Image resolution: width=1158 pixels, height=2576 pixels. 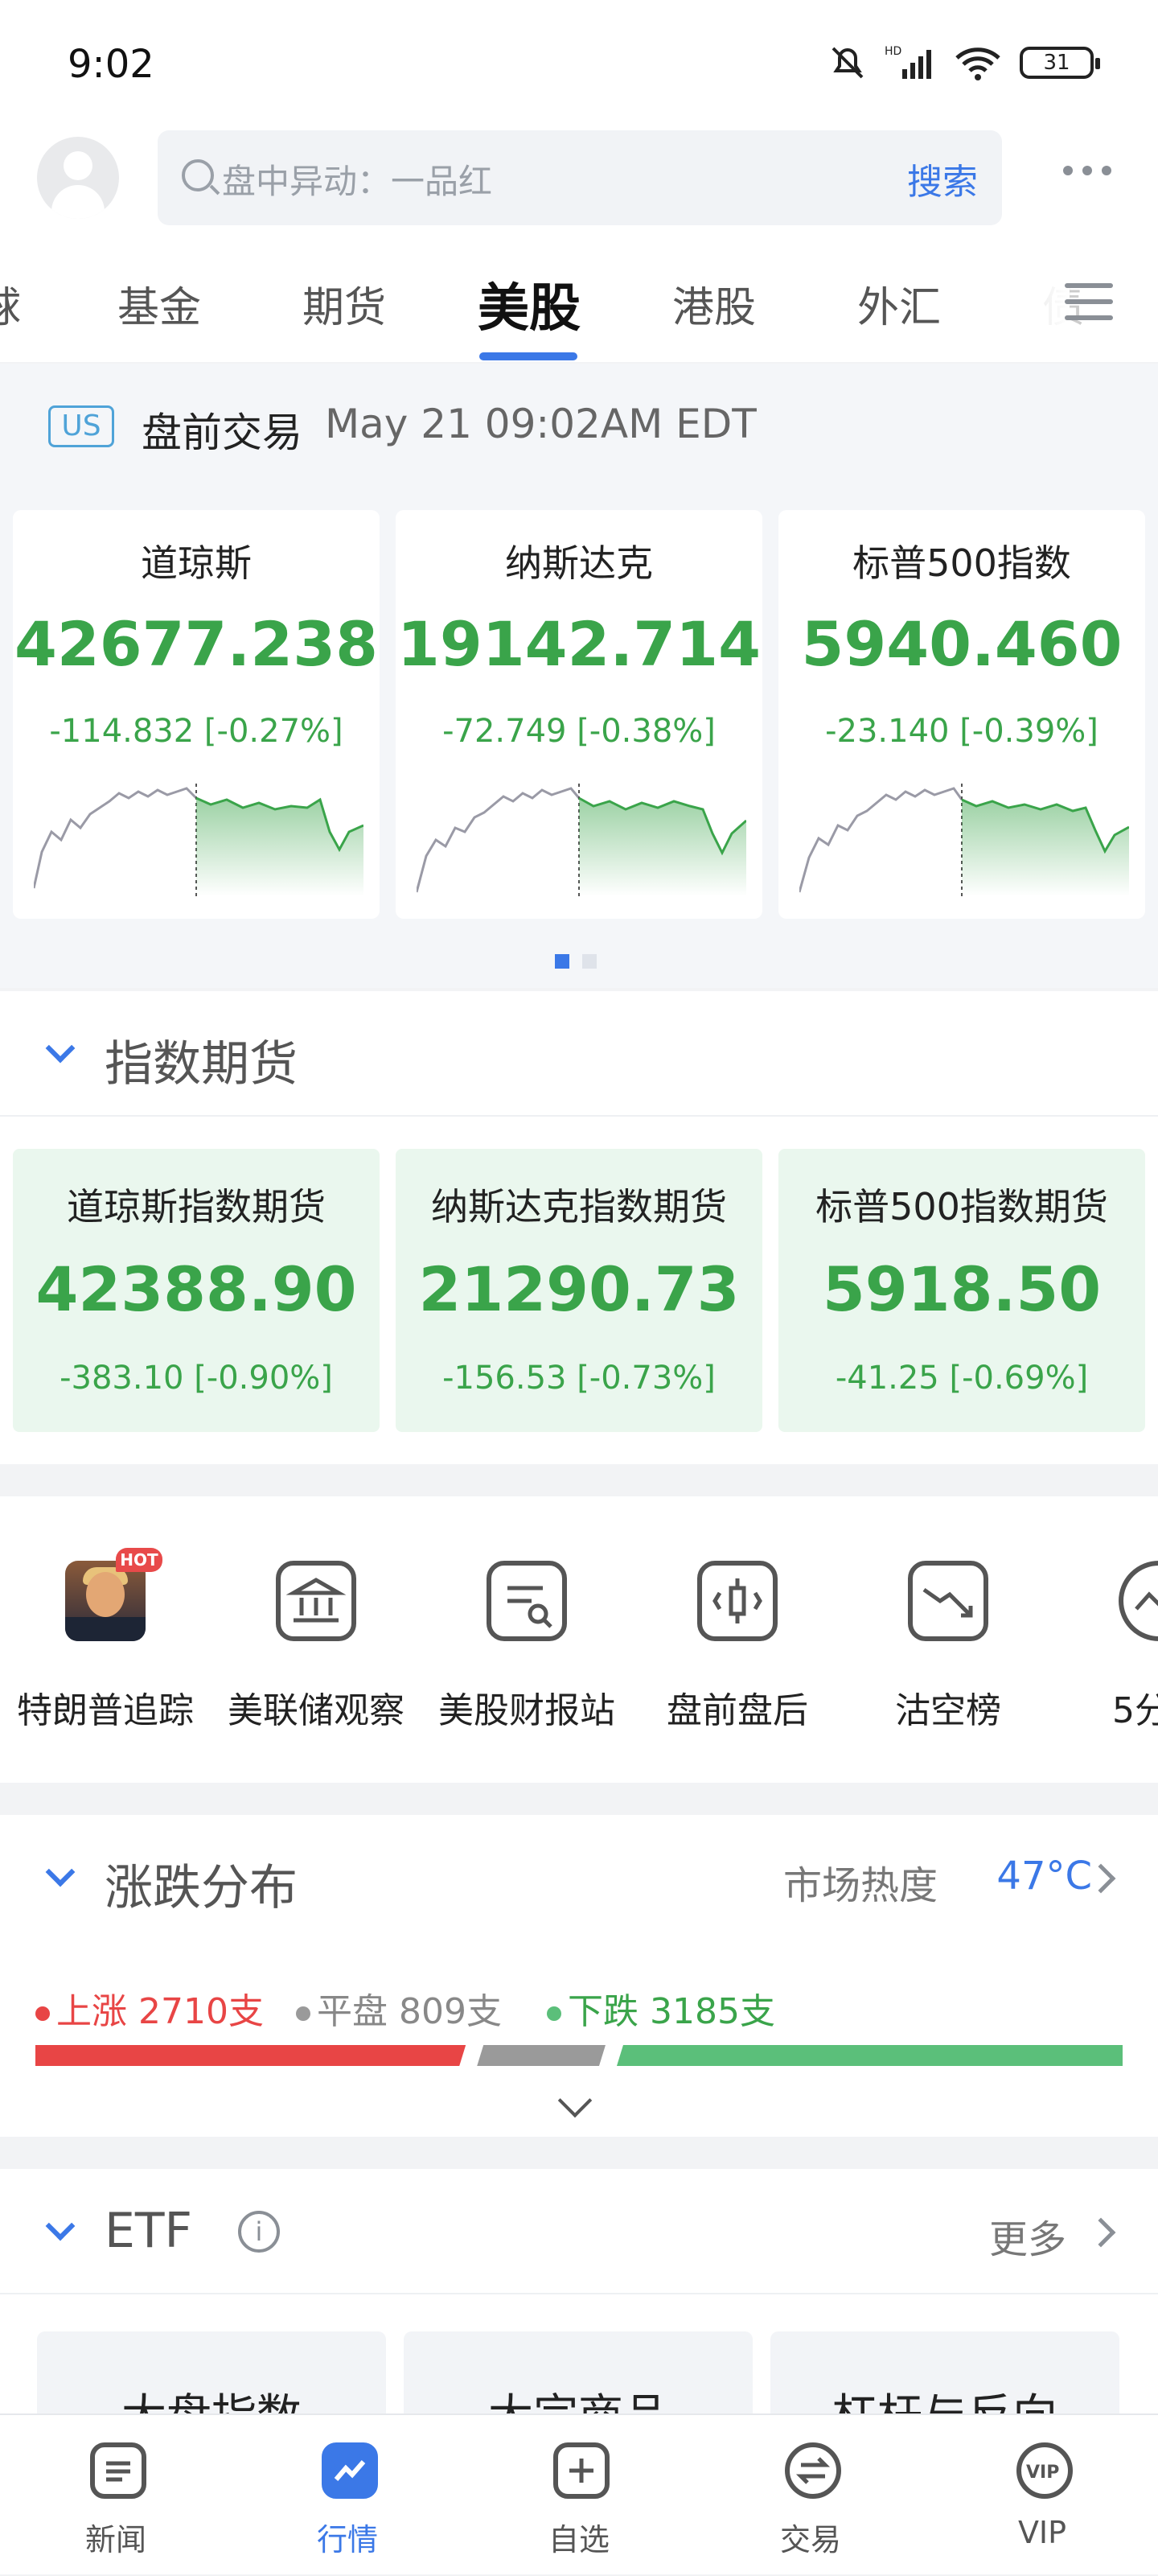 I want to click on chevron-right-icon, so click(x=1101, y=2232).